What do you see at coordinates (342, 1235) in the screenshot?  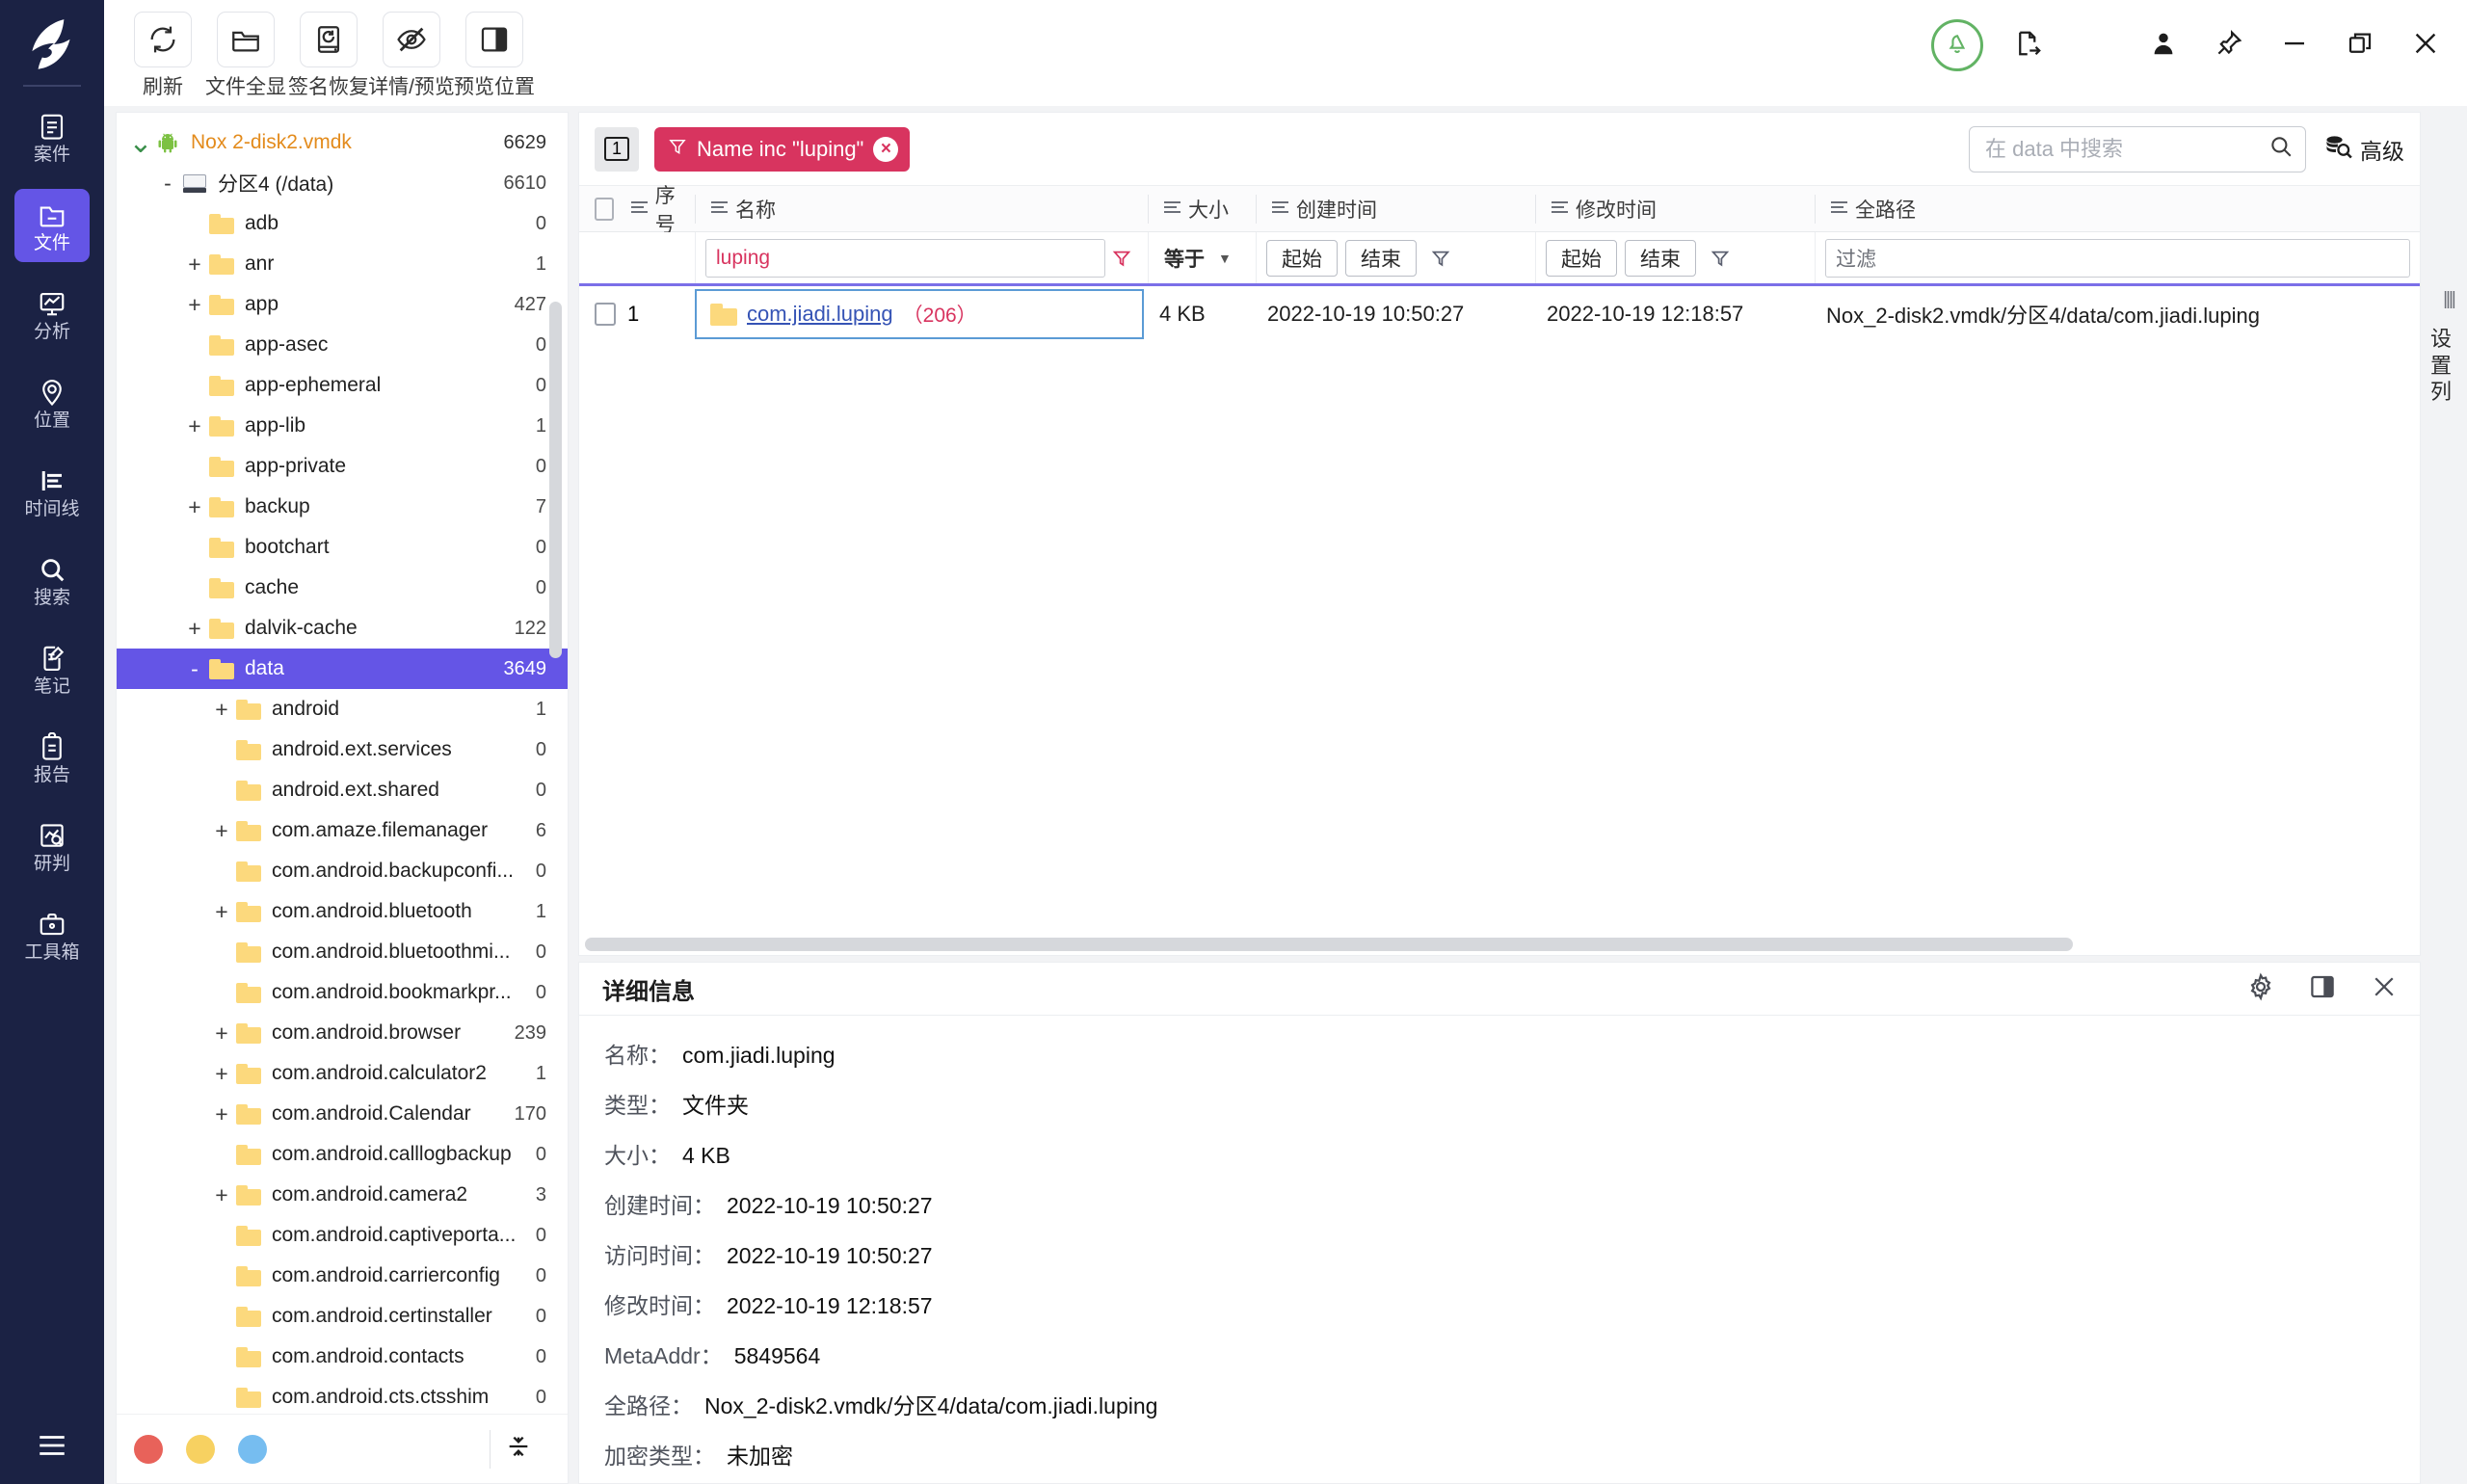 I see `tree-node: com.android.captiveporta... 0` at bounding box center [342, 1235].